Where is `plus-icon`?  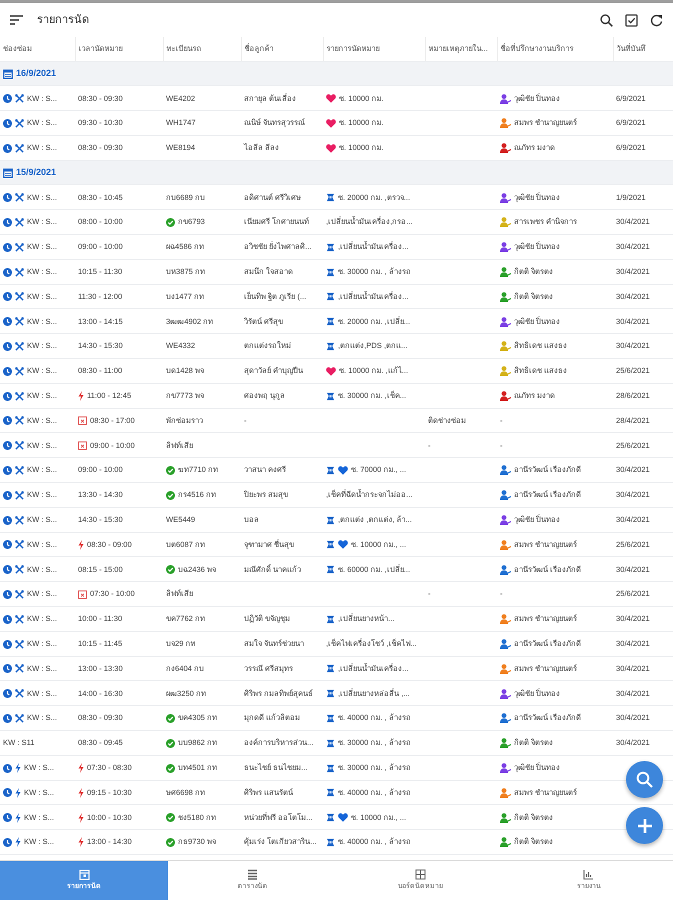
plus-icon is located at coordinates (644, 826).